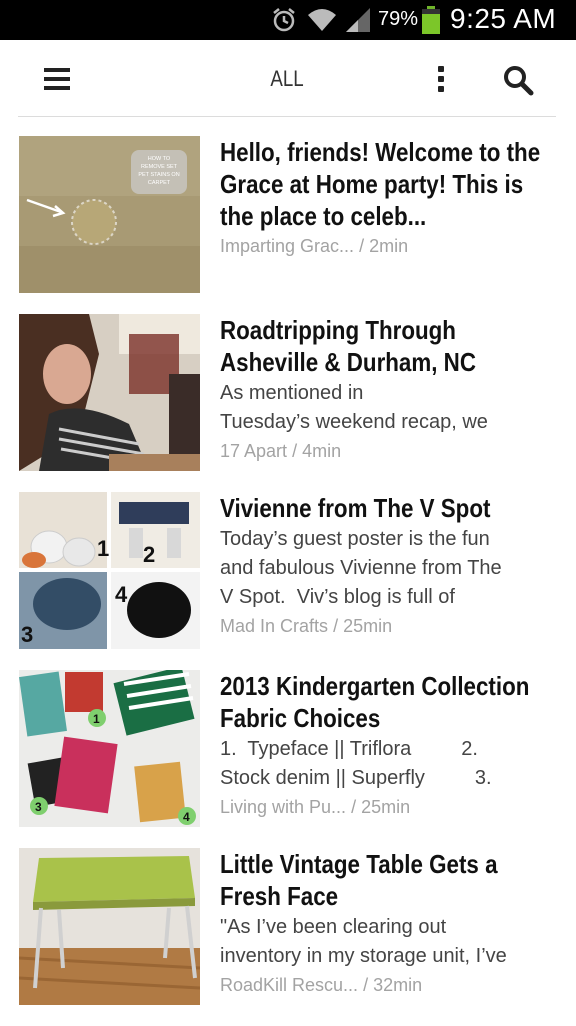  I want to click on article-source: Mad In Crafts, so click(274, 626).